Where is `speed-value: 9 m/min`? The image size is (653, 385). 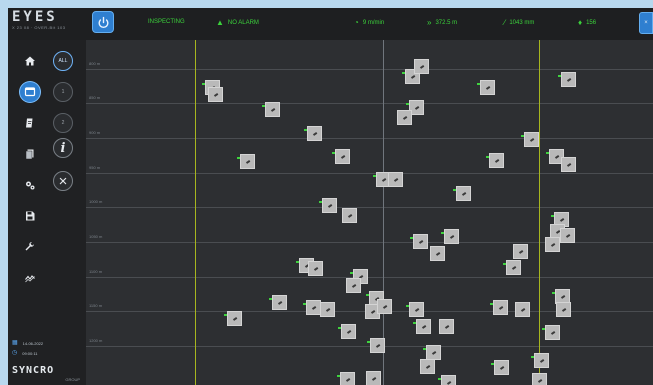 speed-value: 9 m/min is located at coordinates (373, 23).